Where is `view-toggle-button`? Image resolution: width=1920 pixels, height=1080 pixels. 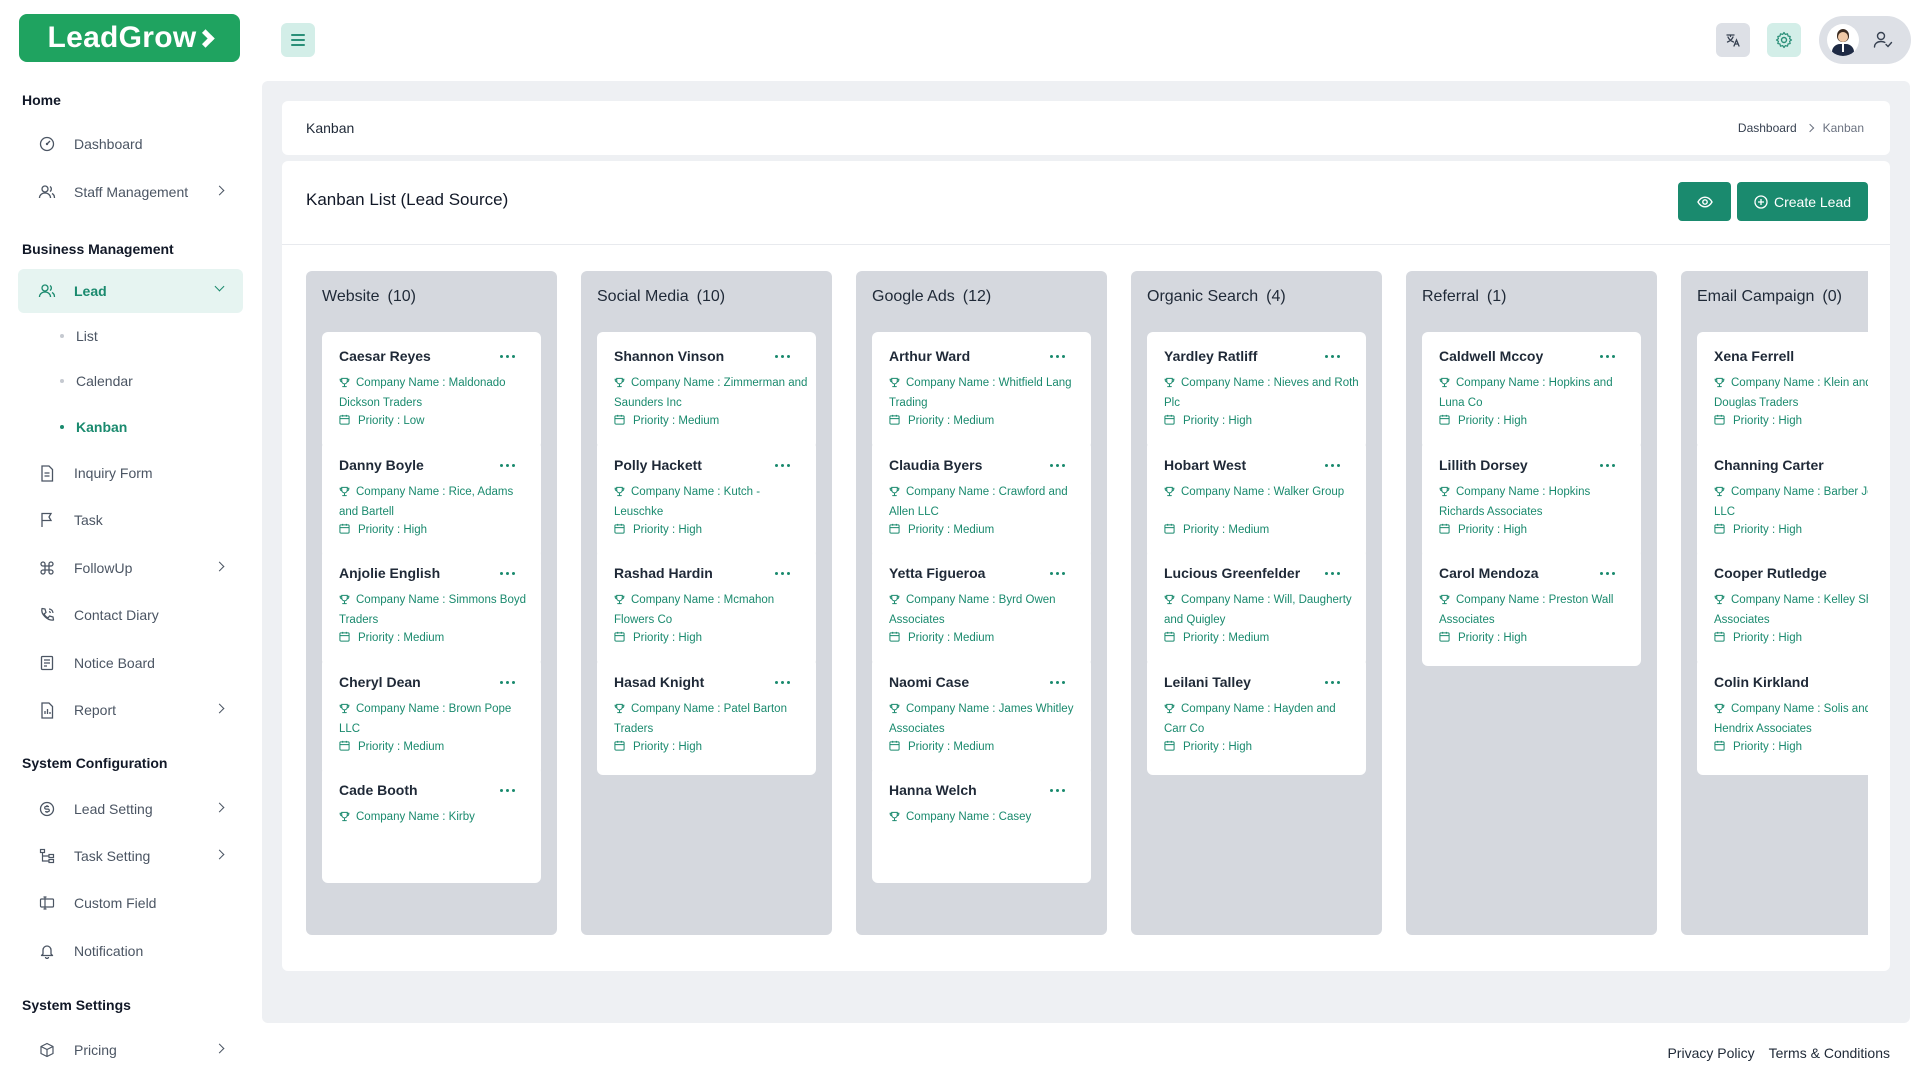
view-toggle-button is located at coordinates (1704, 201).